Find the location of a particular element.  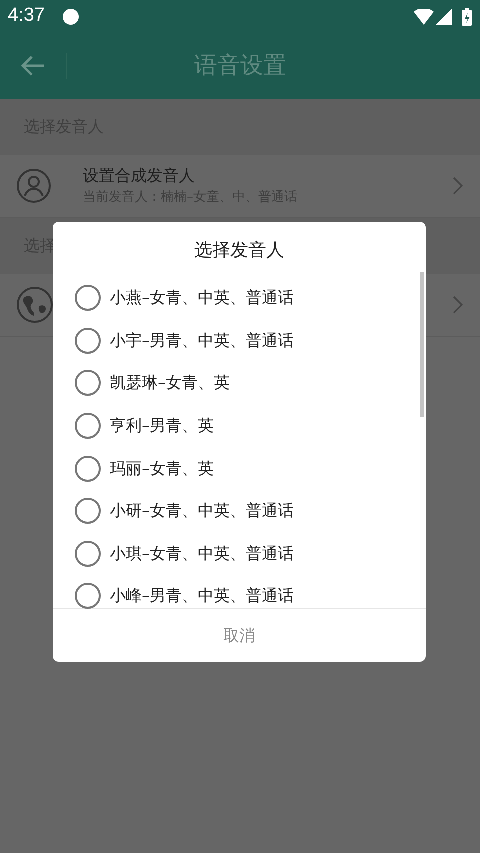

row-title: 设置合成发音人 is located at coordinates (139, 176).